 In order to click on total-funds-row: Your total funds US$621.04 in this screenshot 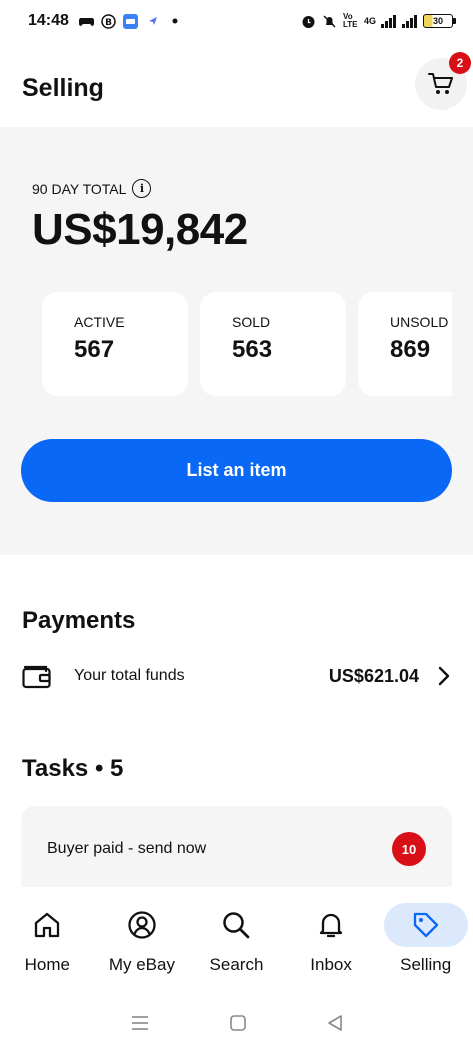, I will do `click(236, 676)`.